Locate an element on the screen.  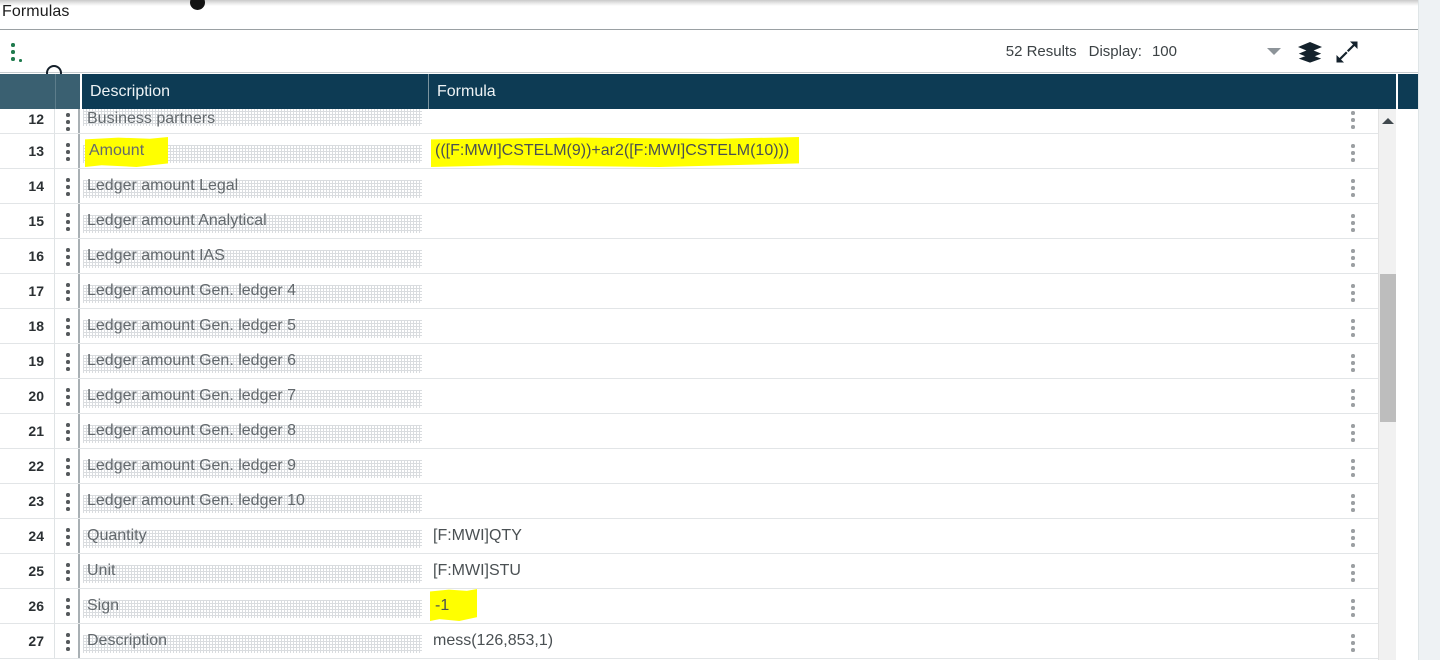
table-row: 27 Description mess(126,853,1) is located at coordinates (698, 641).